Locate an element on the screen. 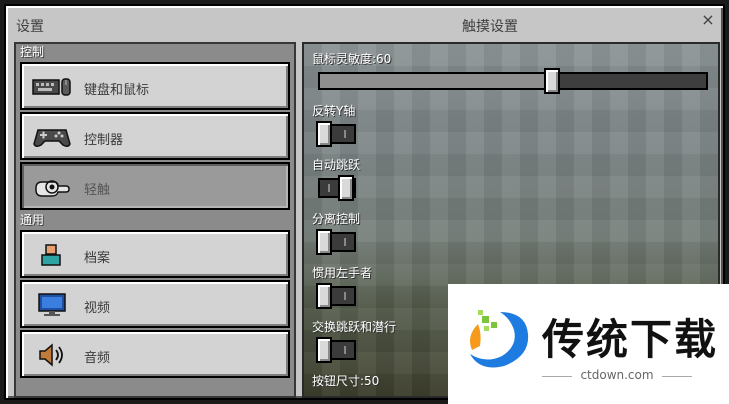 The width and height of the screenshot is (729, 404). keyboard-mouse-icon is located at coordinates (51, 87).